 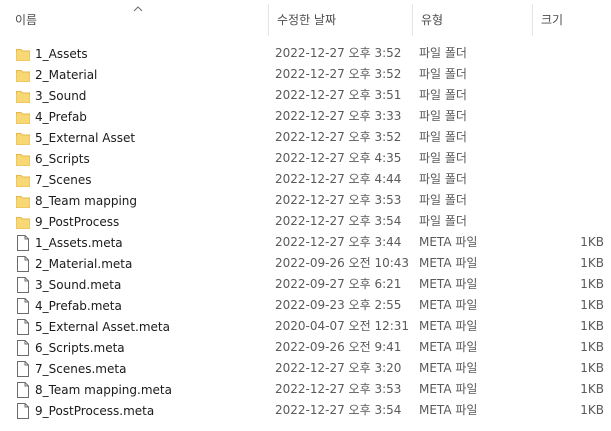 I want to click on file-row: 7_Scenes 2022-12-27 오후 4:44 파일 폴더, so click(x=305, y=179).